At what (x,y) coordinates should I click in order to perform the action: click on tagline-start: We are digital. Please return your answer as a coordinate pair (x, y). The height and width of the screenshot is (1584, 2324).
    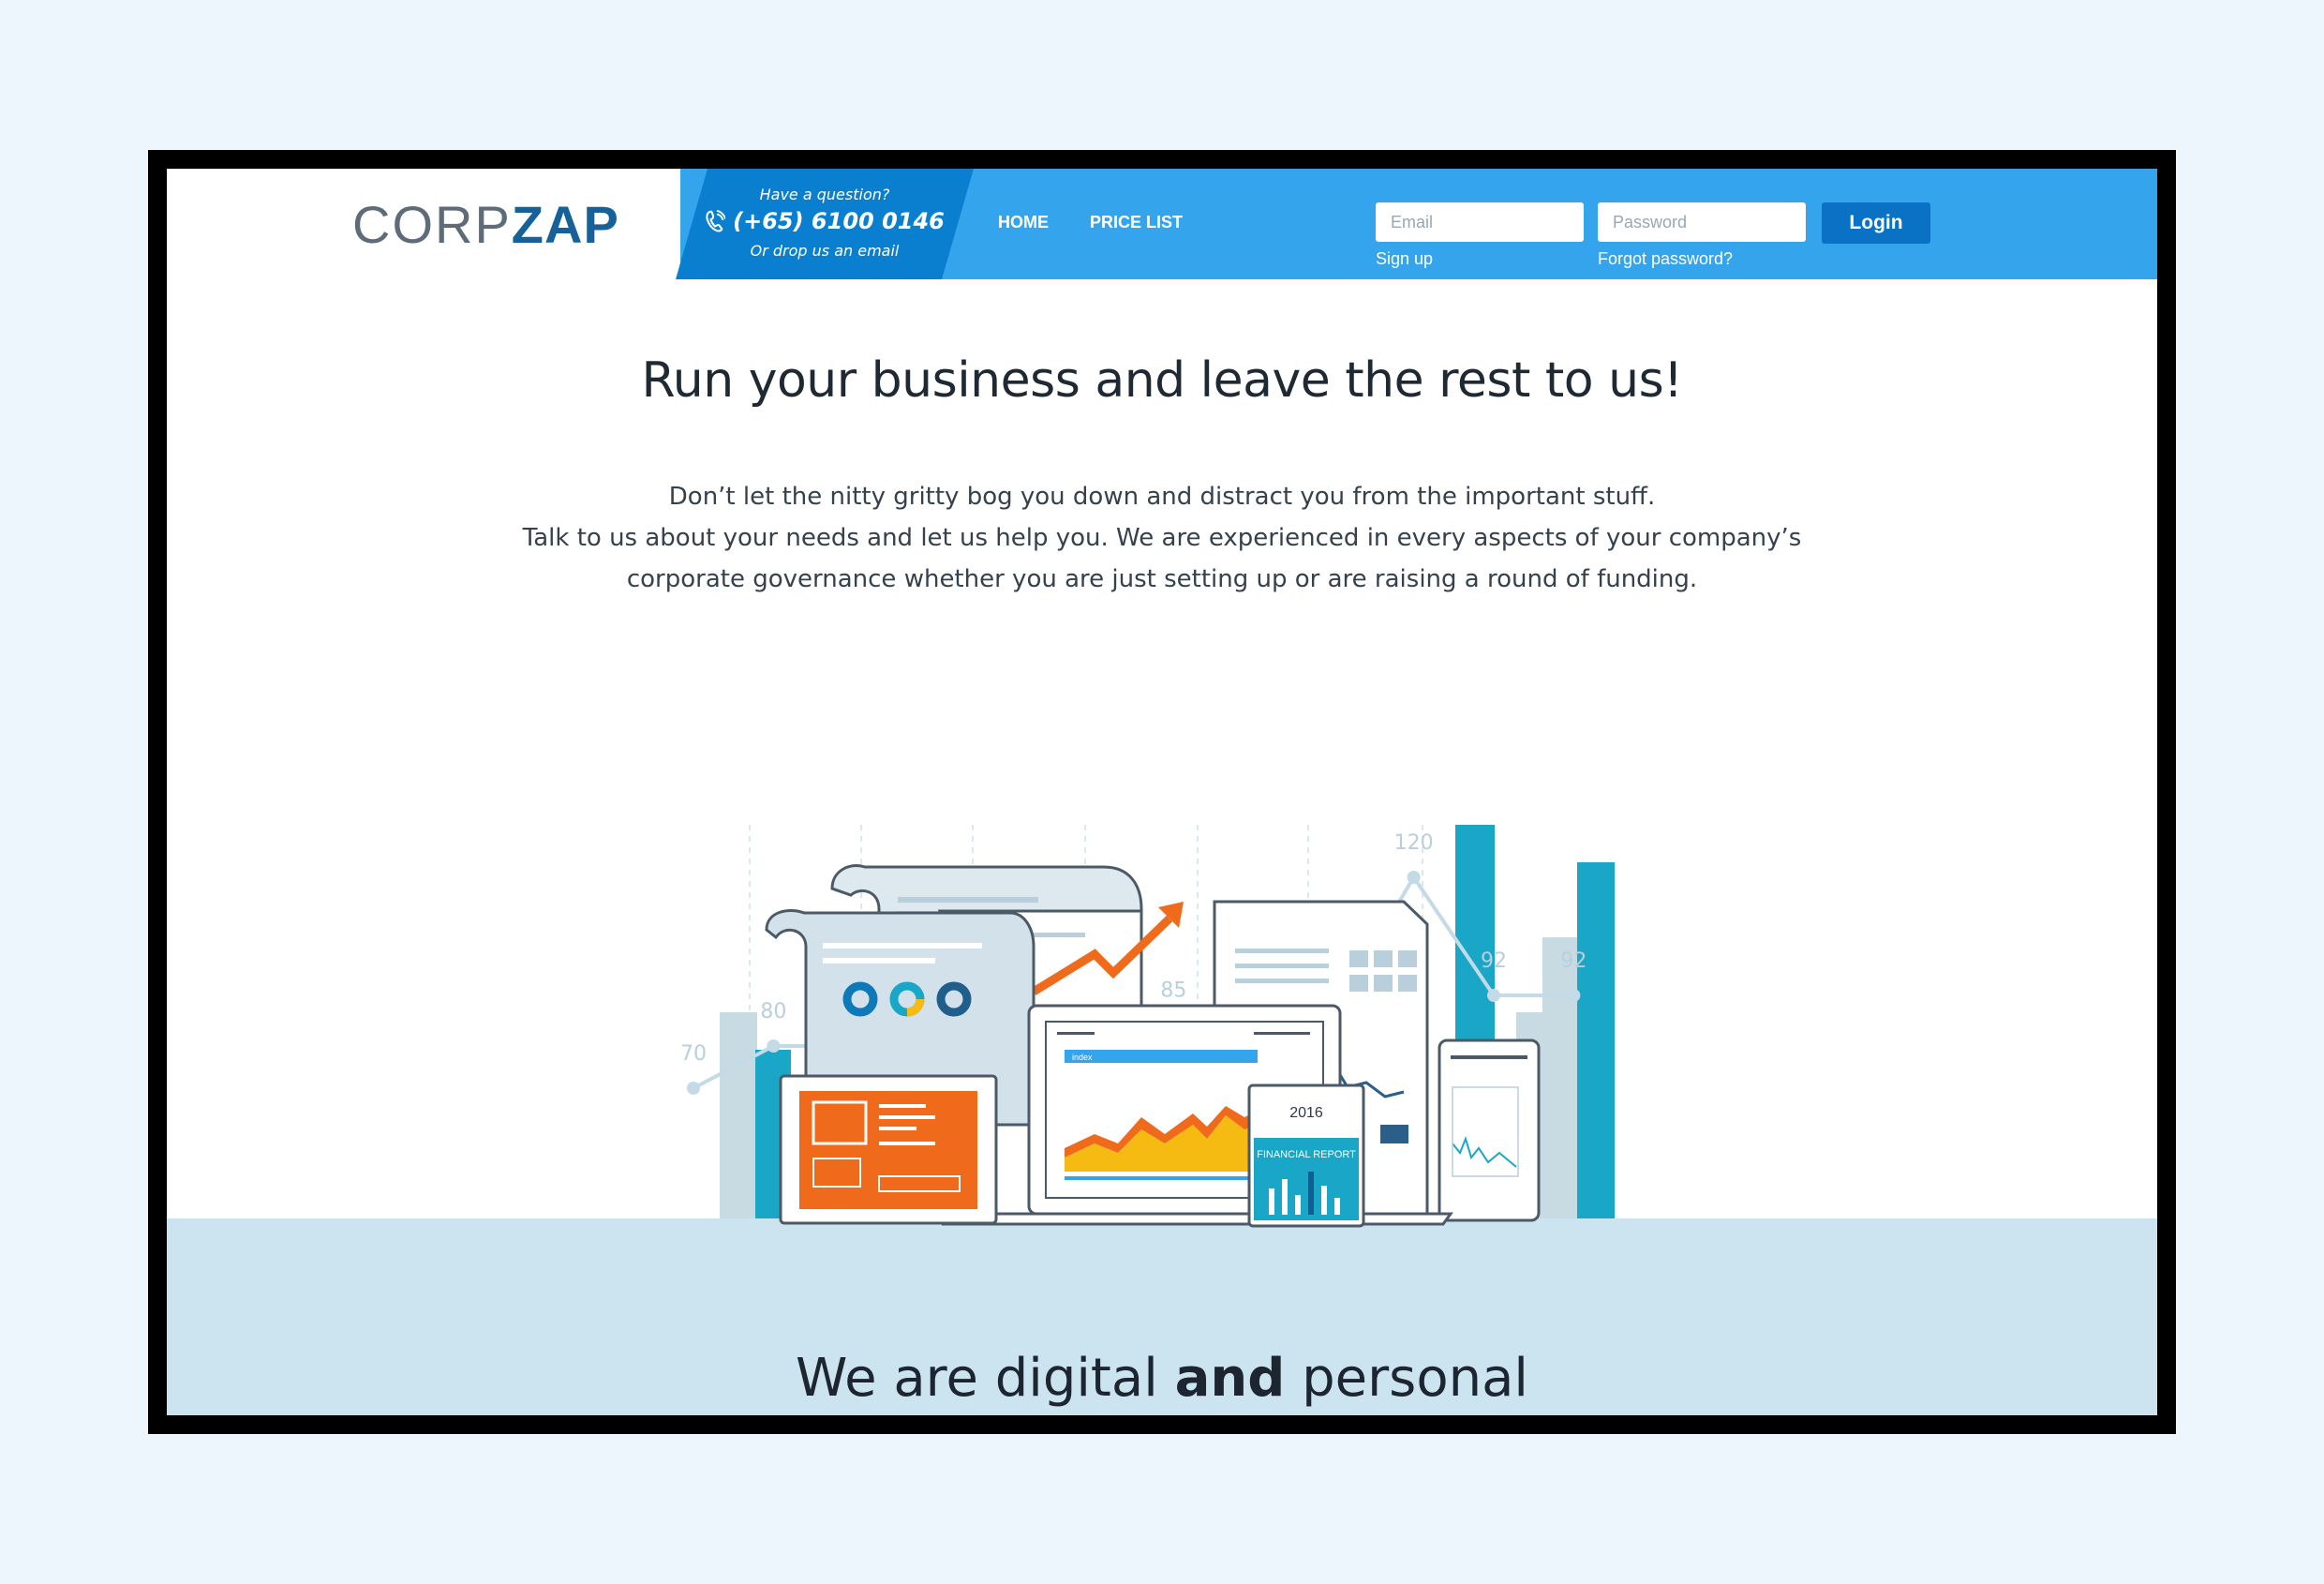
    Looking at the image, I should click on (985, 1378).